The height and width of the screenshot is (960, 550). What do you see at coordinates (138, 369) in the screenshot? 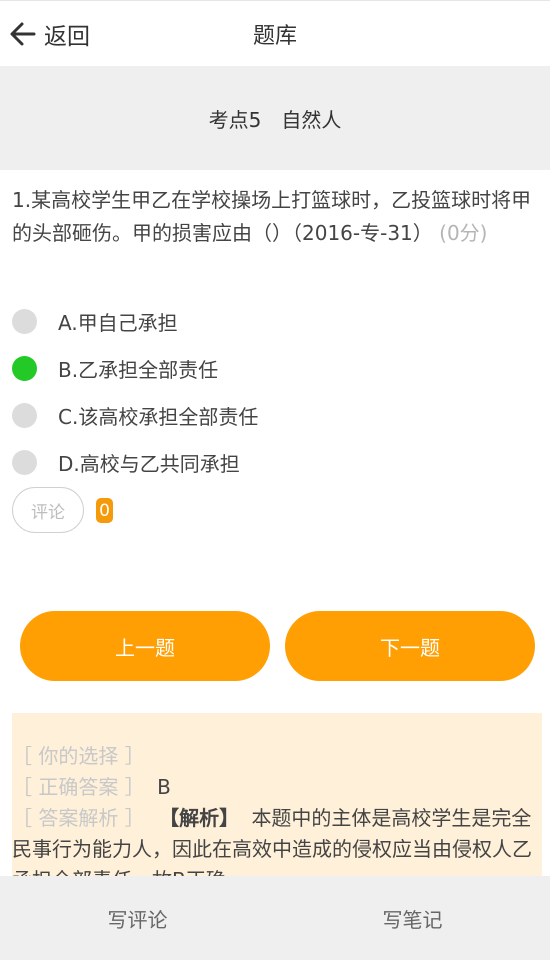
I see `option-b-label: B.乙承担全部责任` at bounding box center [138, 369].